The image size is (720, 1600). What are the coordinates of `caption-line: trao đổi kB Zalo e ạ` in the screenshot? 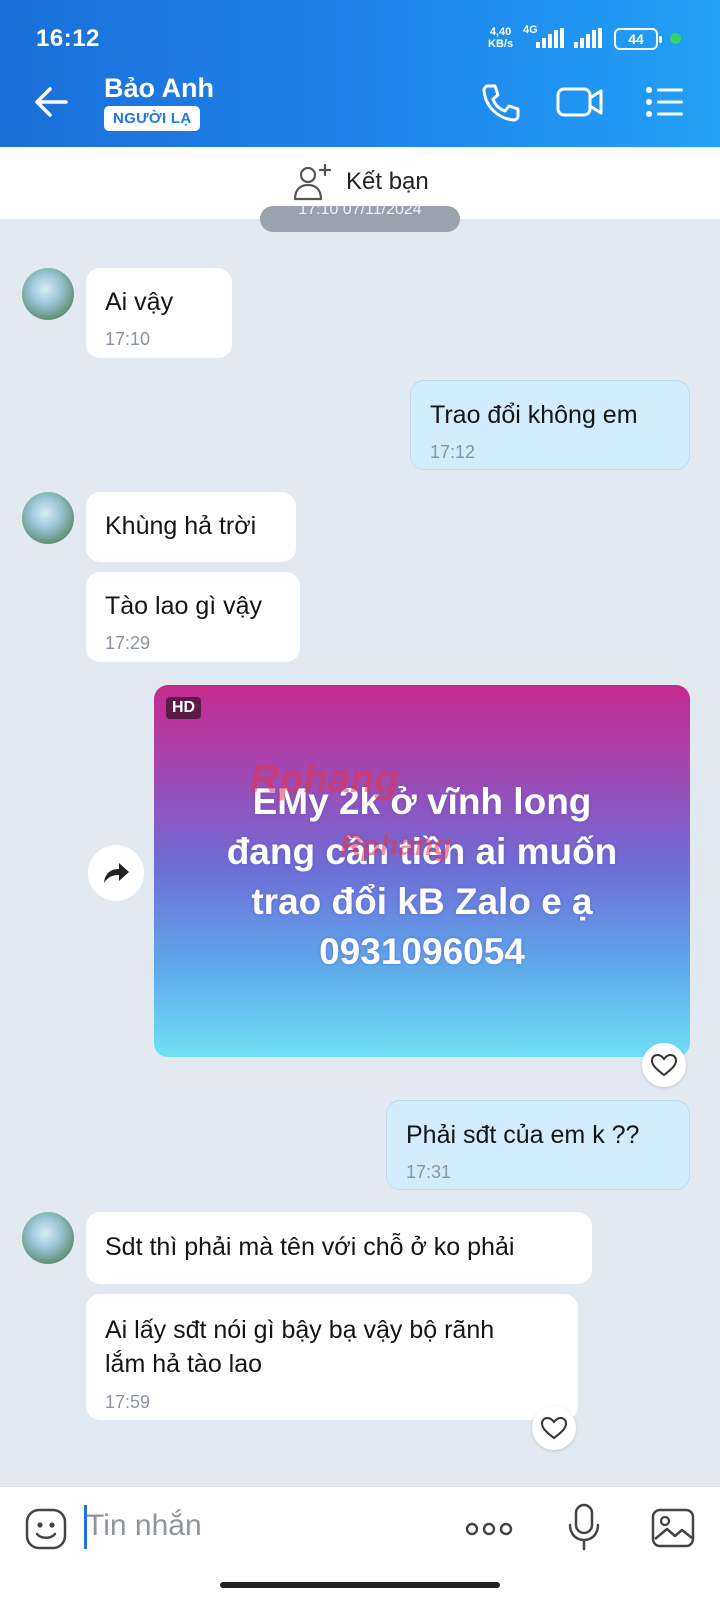 It's located at (422, 901).